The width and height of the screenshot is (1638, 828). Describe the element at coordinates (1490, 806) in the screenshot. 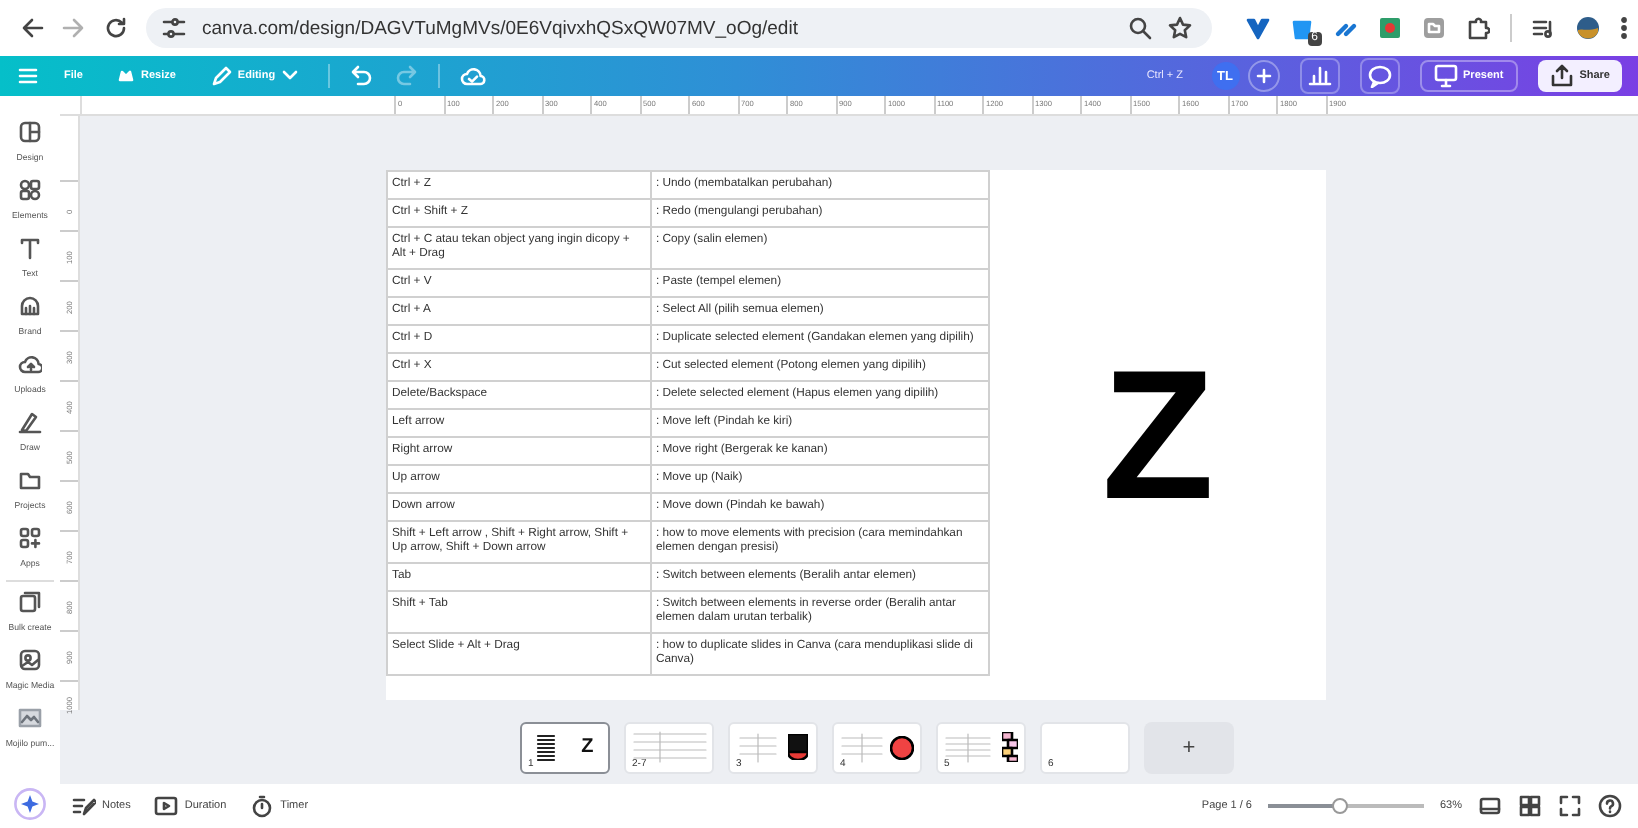

I see `pages-icon` at that location.